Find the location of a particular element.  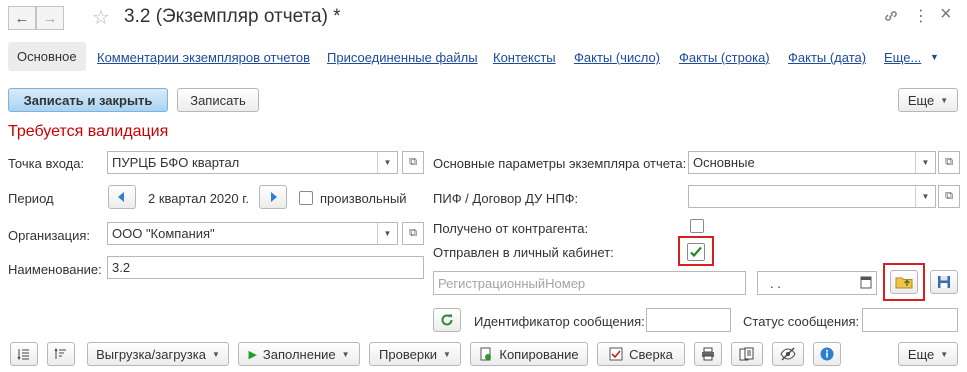

name-label: Наименование: is located at coordinates (55, 269).